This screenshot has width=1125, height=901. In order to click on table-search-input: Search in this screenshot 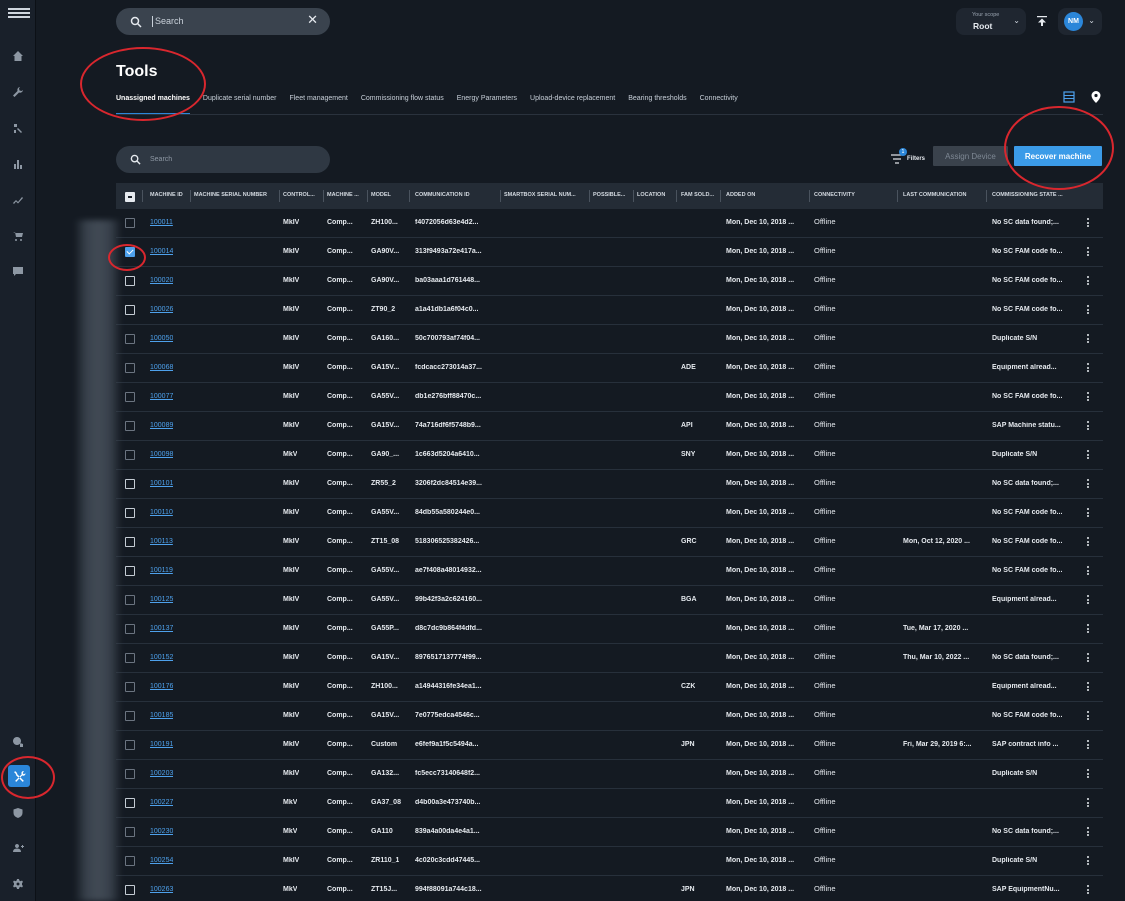, I will do `click(161, 159)`.